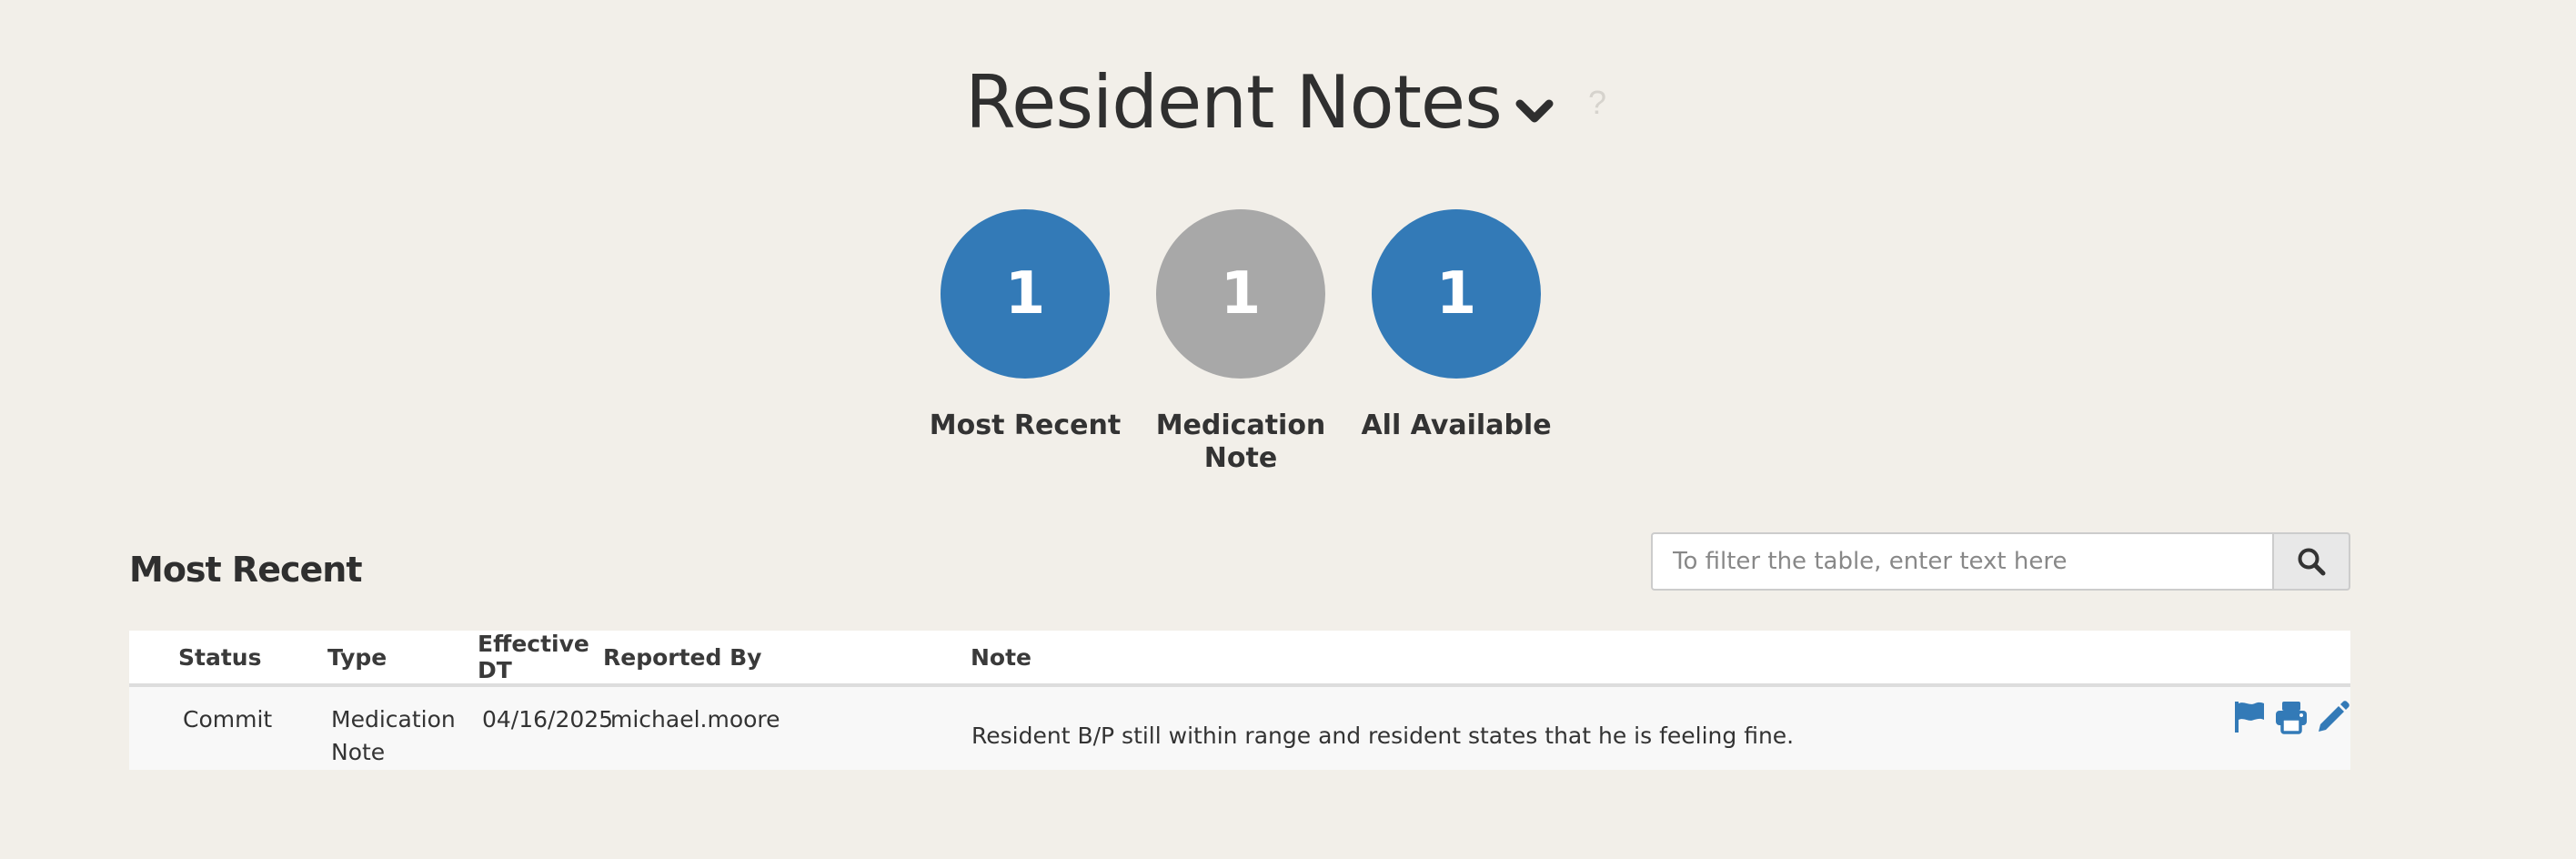 This screenshot has height=859, width=2576. I want to click on summary-most-recent: 1 Most Recent, so click(1025, 325).